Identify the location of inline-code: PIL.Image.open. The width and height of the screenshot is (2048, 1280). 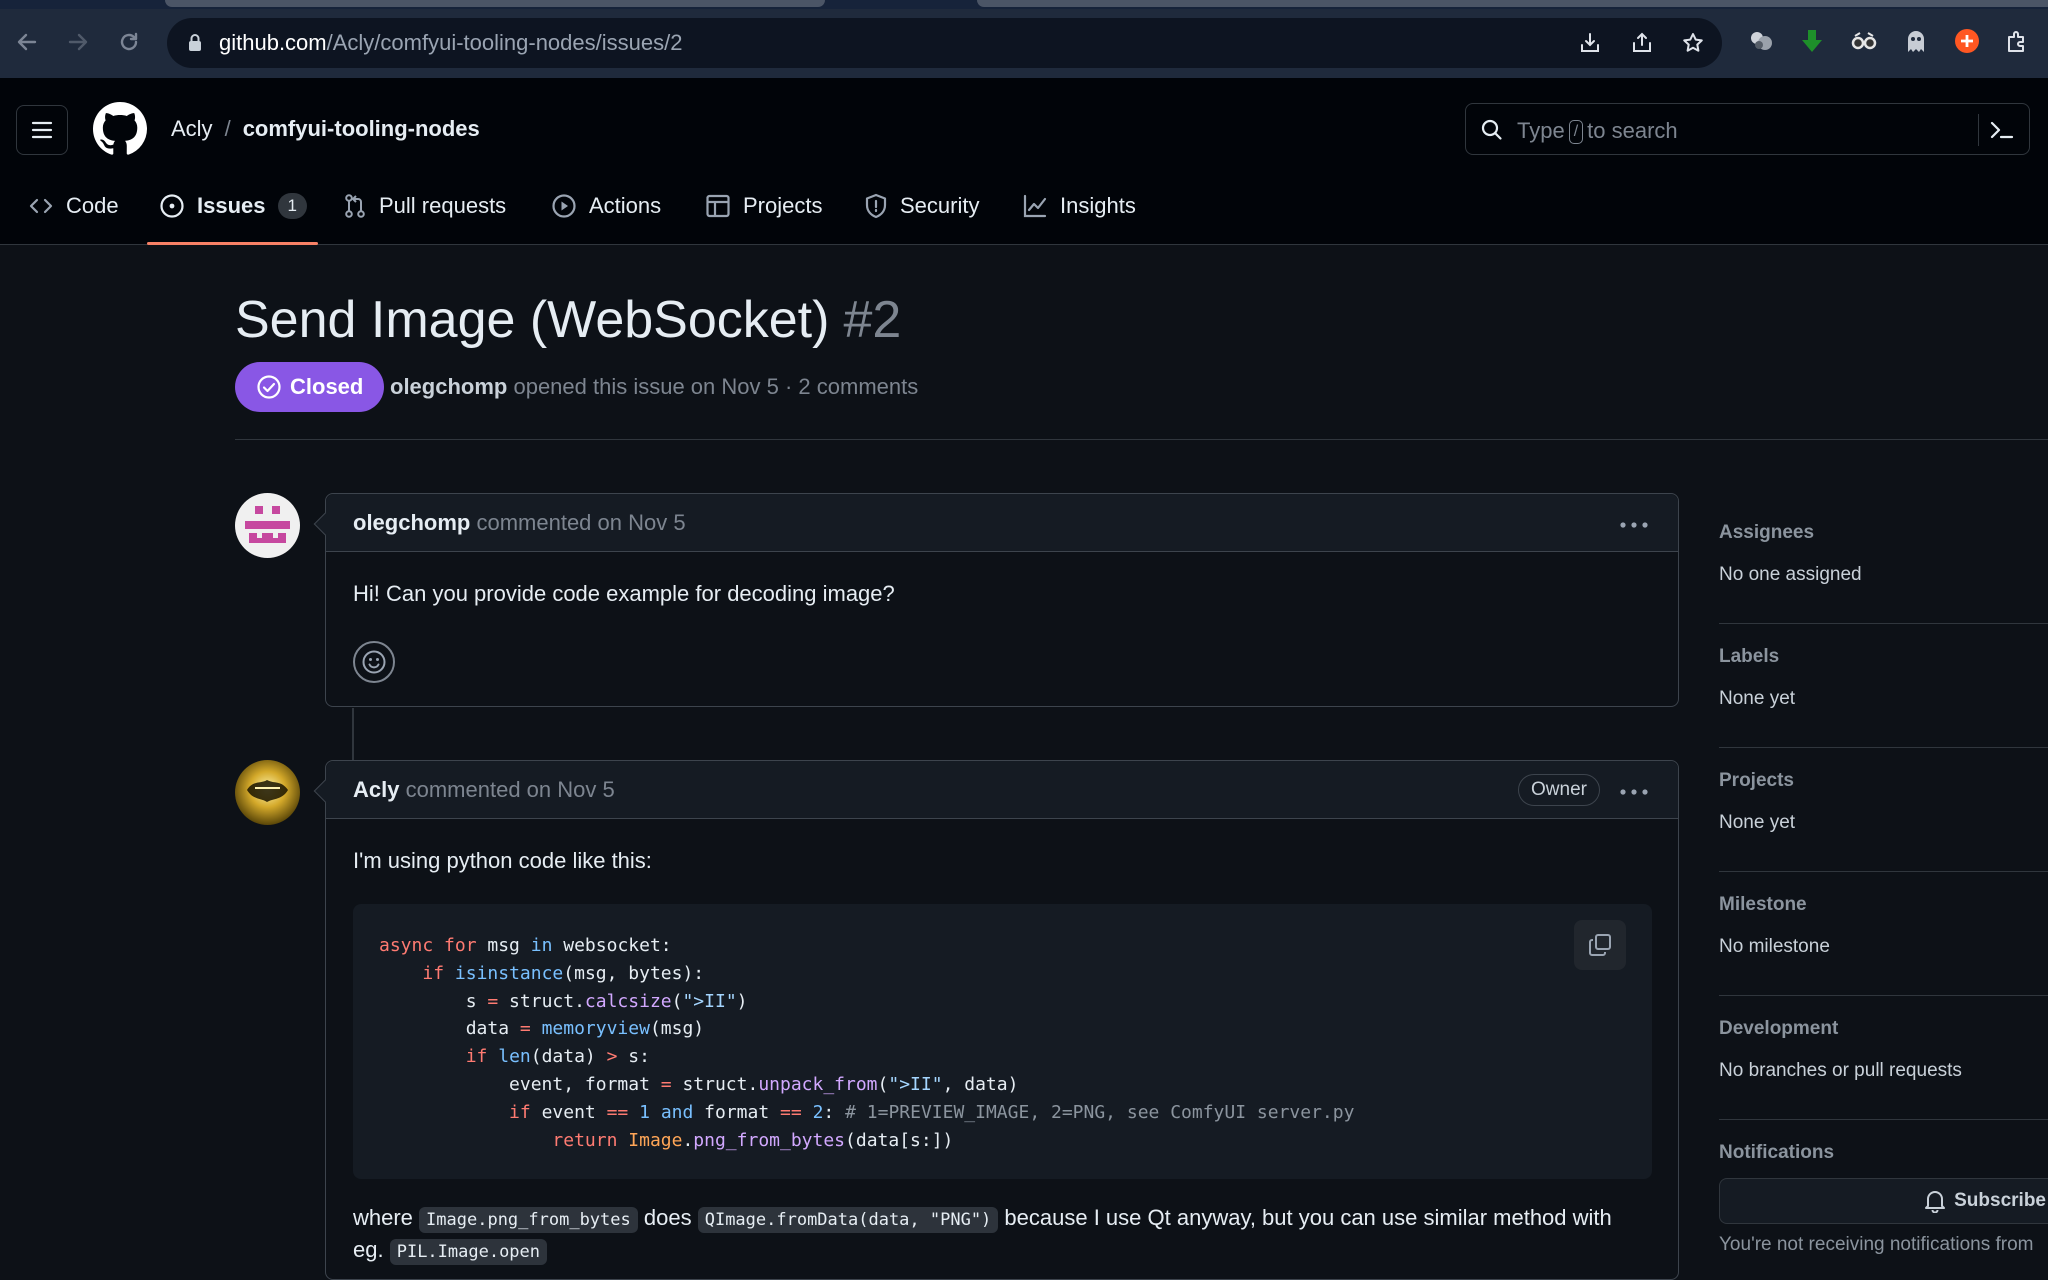
(468, 1252).